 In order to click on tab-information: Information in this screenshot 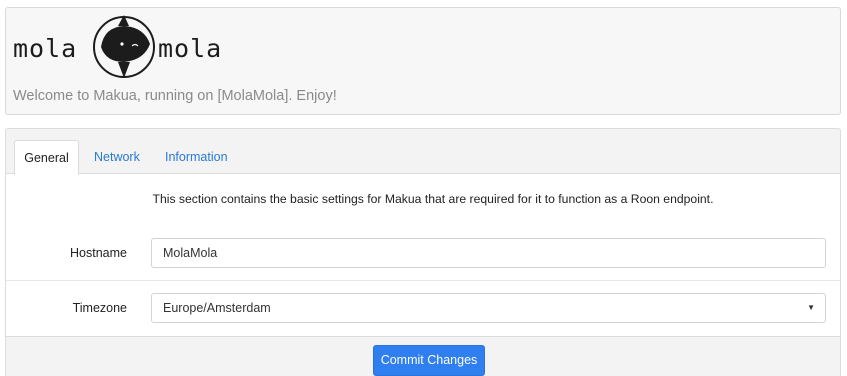, I will do `click(196, 157)`.